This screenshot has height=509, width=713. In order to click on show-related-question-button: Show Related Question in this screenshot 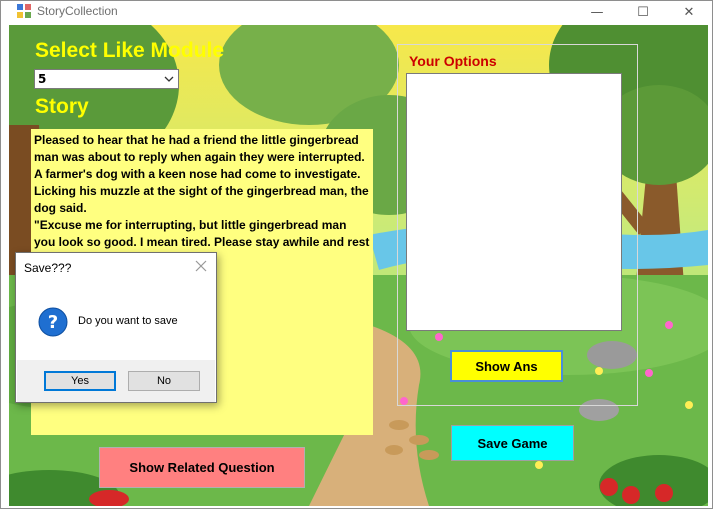, I will do `click(202, 467)`.